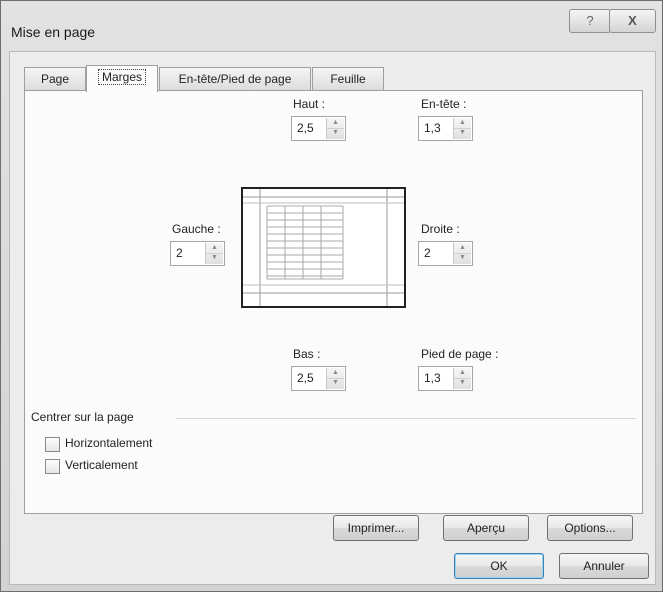  I want to click on section-divider, so click(406, 418).